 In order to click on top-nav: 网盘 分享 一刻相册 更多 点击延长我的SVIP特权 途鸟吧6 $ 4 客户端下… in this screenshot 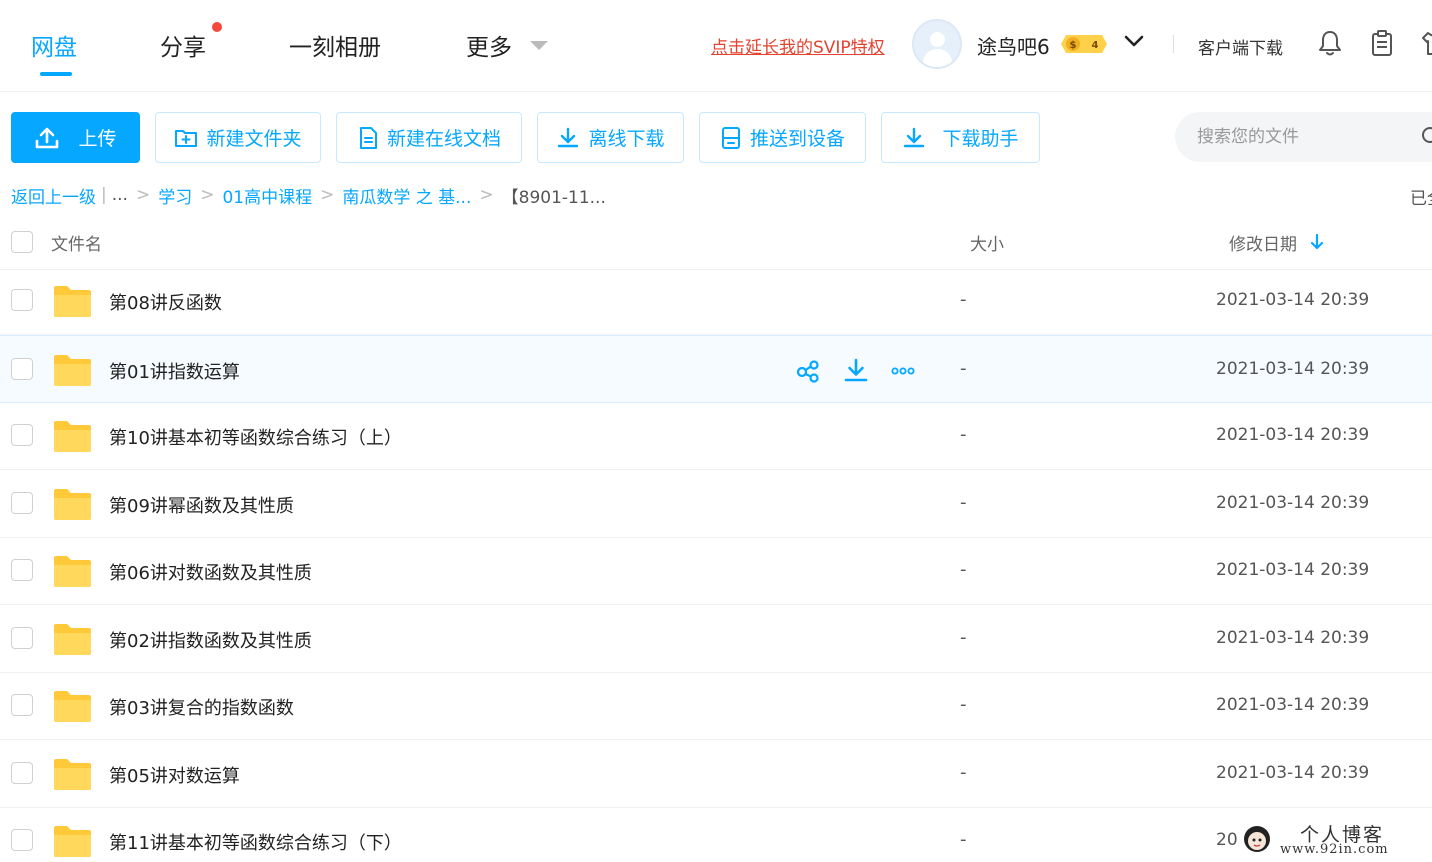, I will do `click(716, 46)`.